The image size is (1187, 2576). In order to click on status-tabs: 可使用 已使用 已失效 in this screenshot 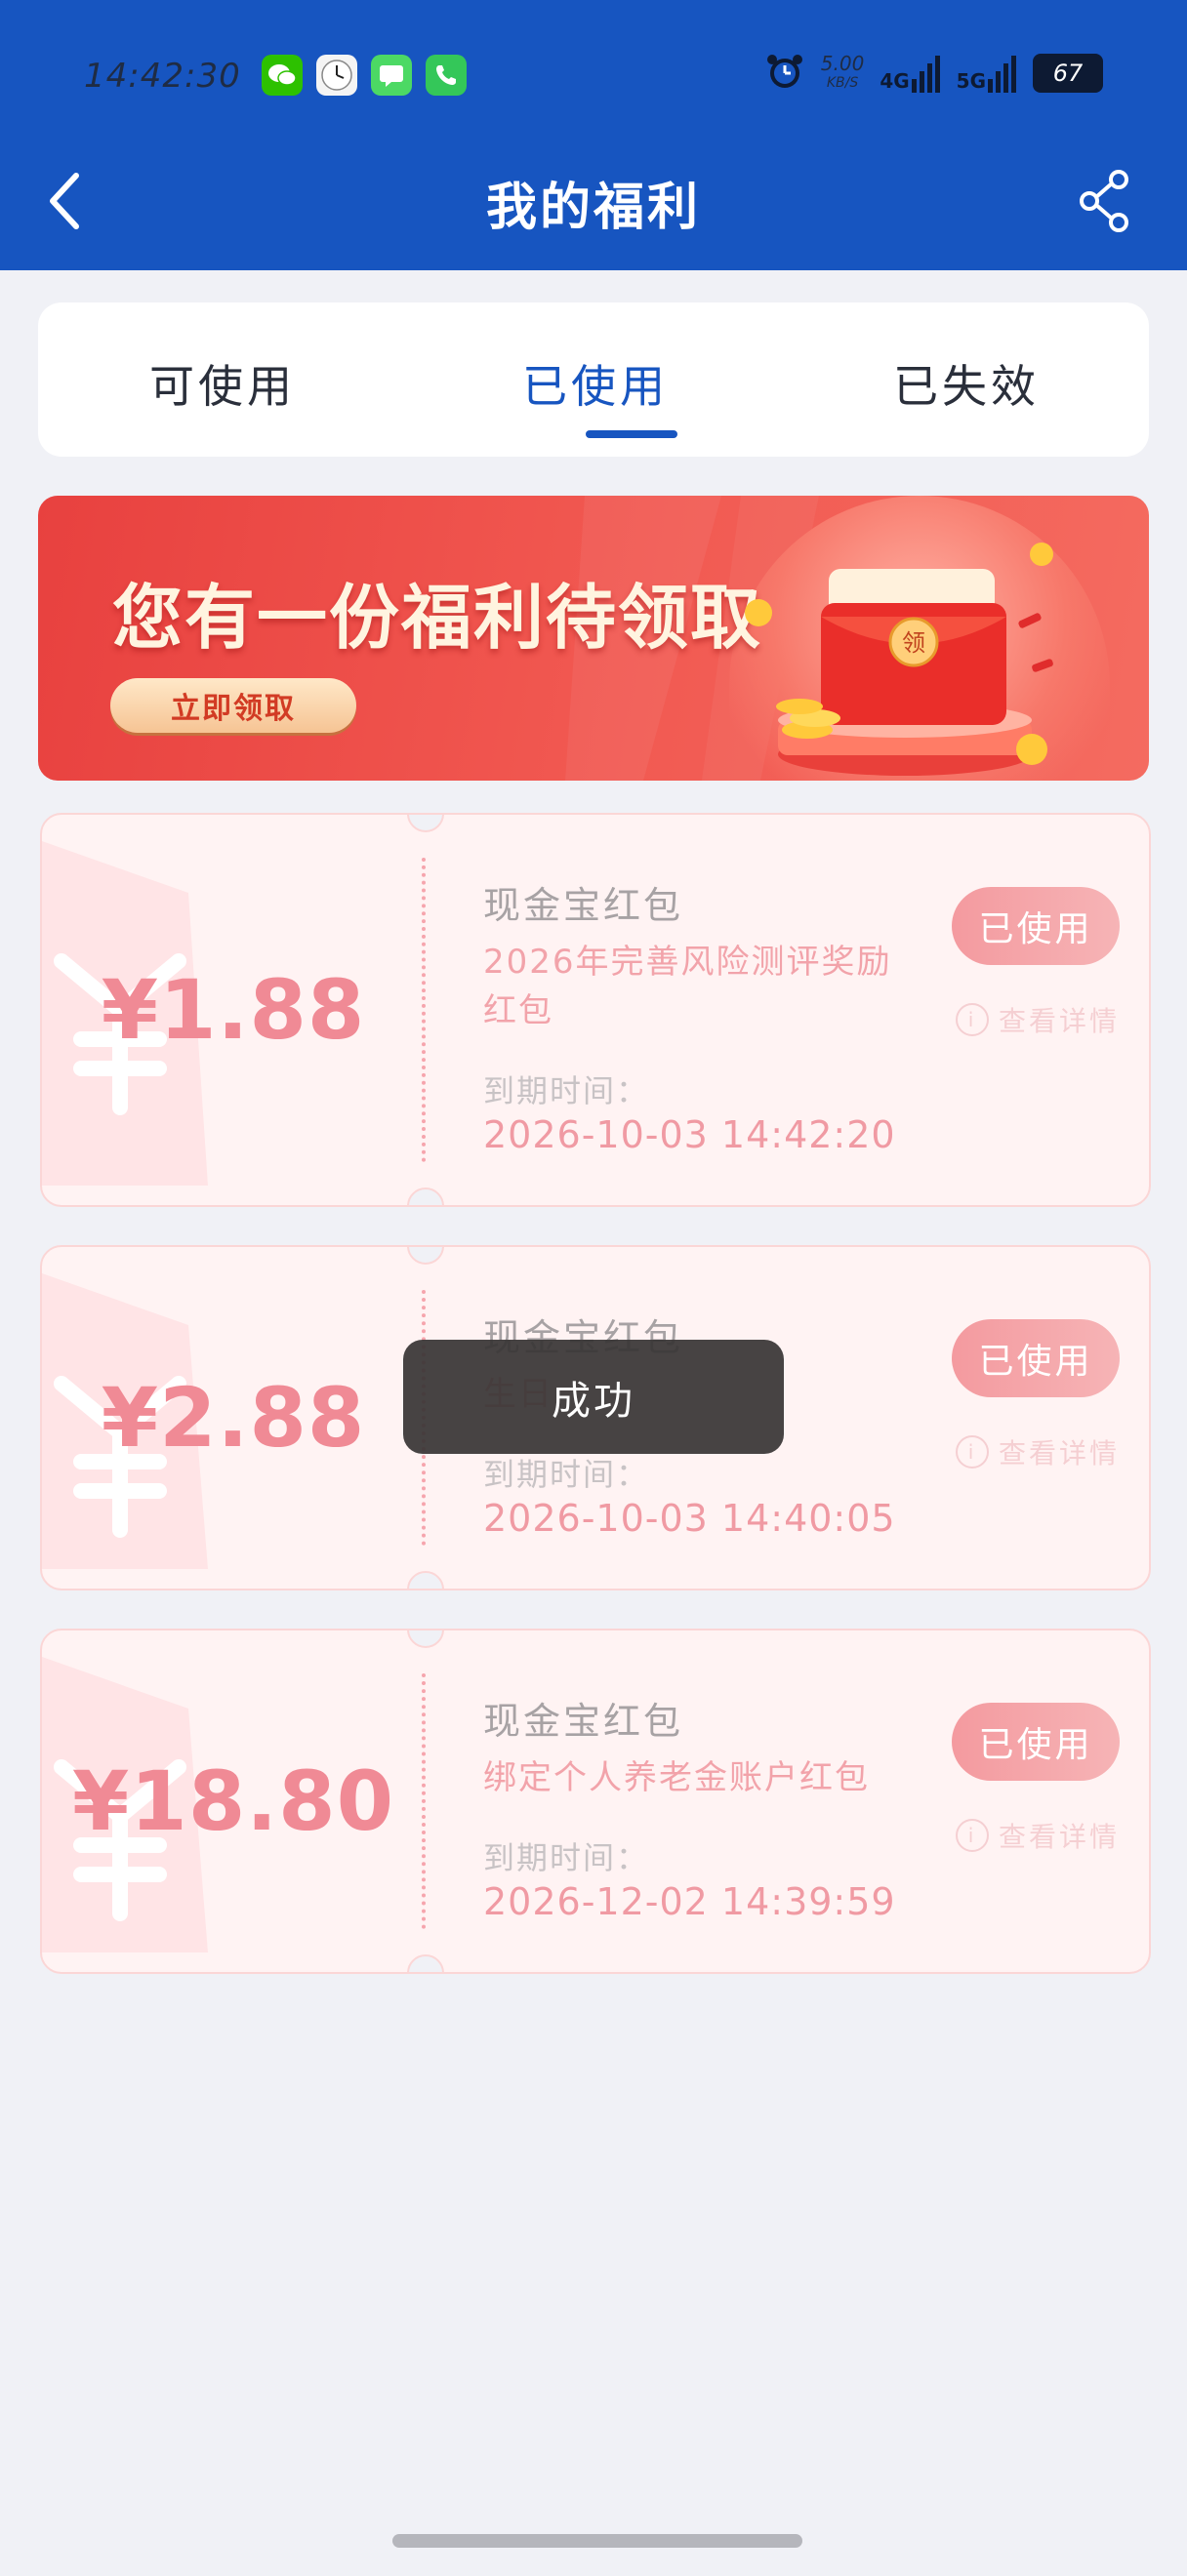, I will do `click(593, 379)`.